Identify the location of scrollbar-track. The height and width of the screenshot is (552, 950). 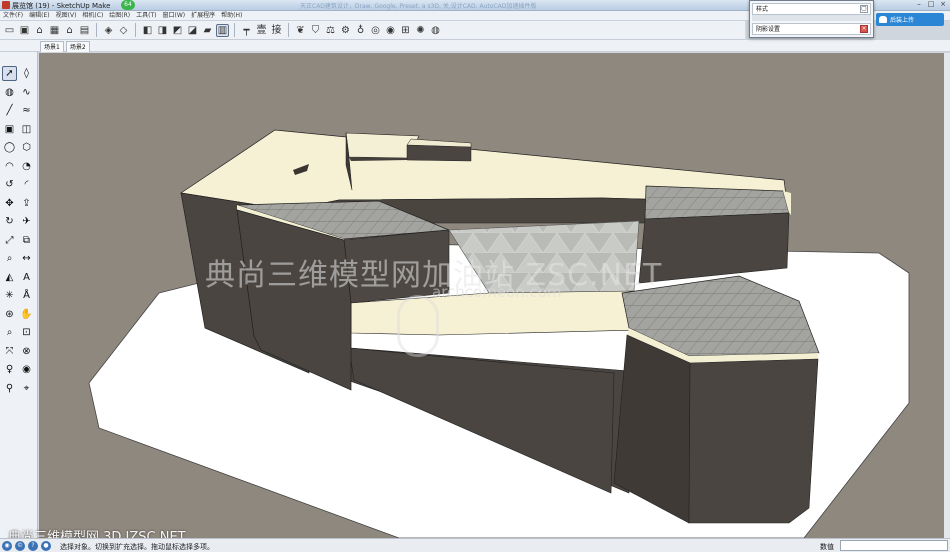
(947, 295).